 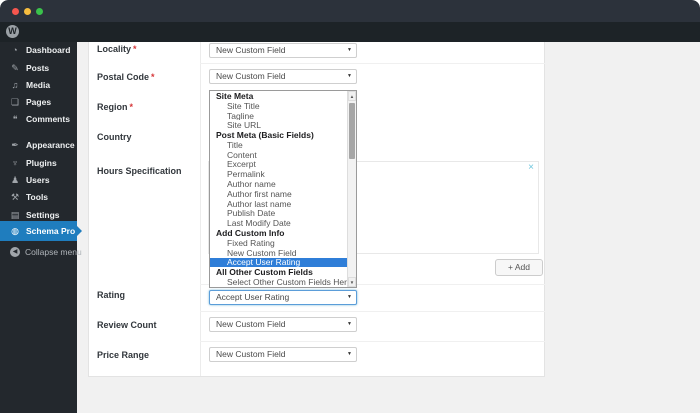 What do you see at coordinates (53, 252) in the screenshot?
I see `menu-item-label: Collapse menu` at bounding box center [53, 252].